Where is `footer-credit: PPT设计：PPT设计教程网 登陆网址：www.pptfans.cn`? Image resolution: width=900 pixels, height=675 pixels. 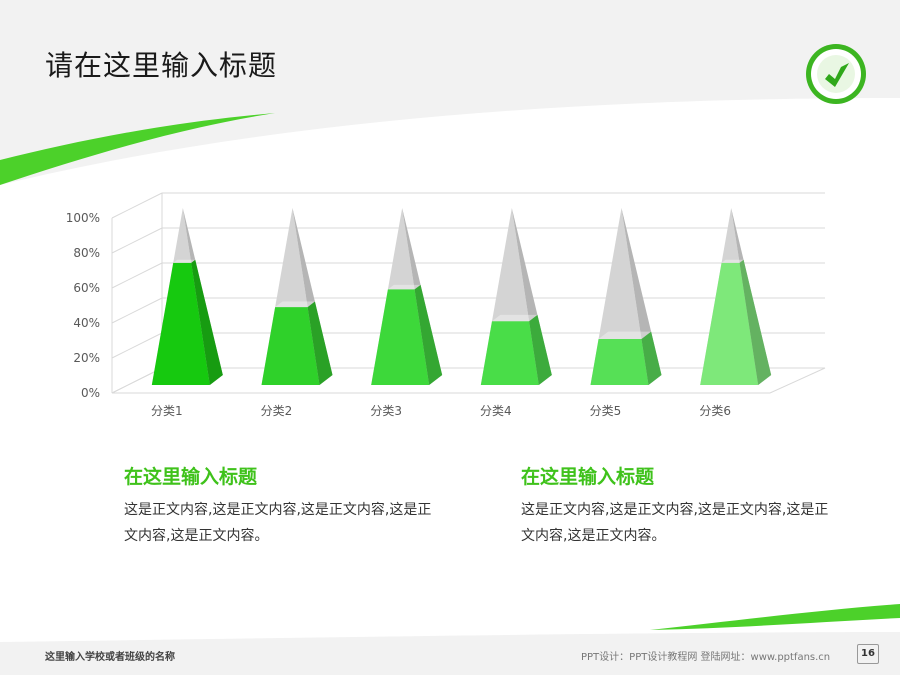
footer-credit: PPT设计：PPT设计教程网 登陆网址：www.pptfans.cn is located at coordinates (706, 657).